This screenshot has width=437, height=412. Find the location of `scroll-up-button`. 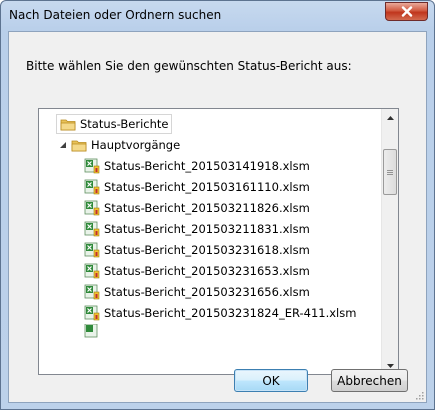

scroll-up-button is located at coordinates (390, 117).